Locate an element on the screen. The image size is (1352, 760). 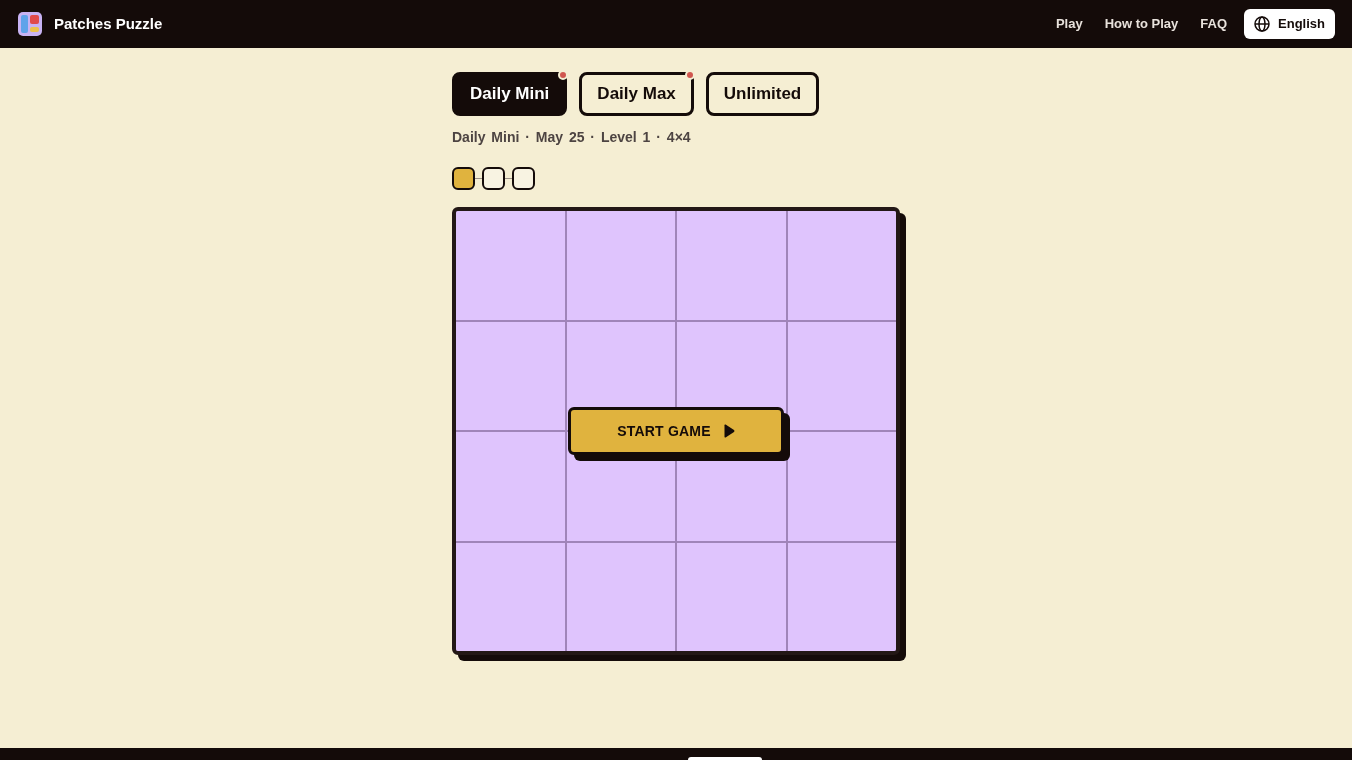
mode-tab: Unlimited is located at coordinates (762, 94).